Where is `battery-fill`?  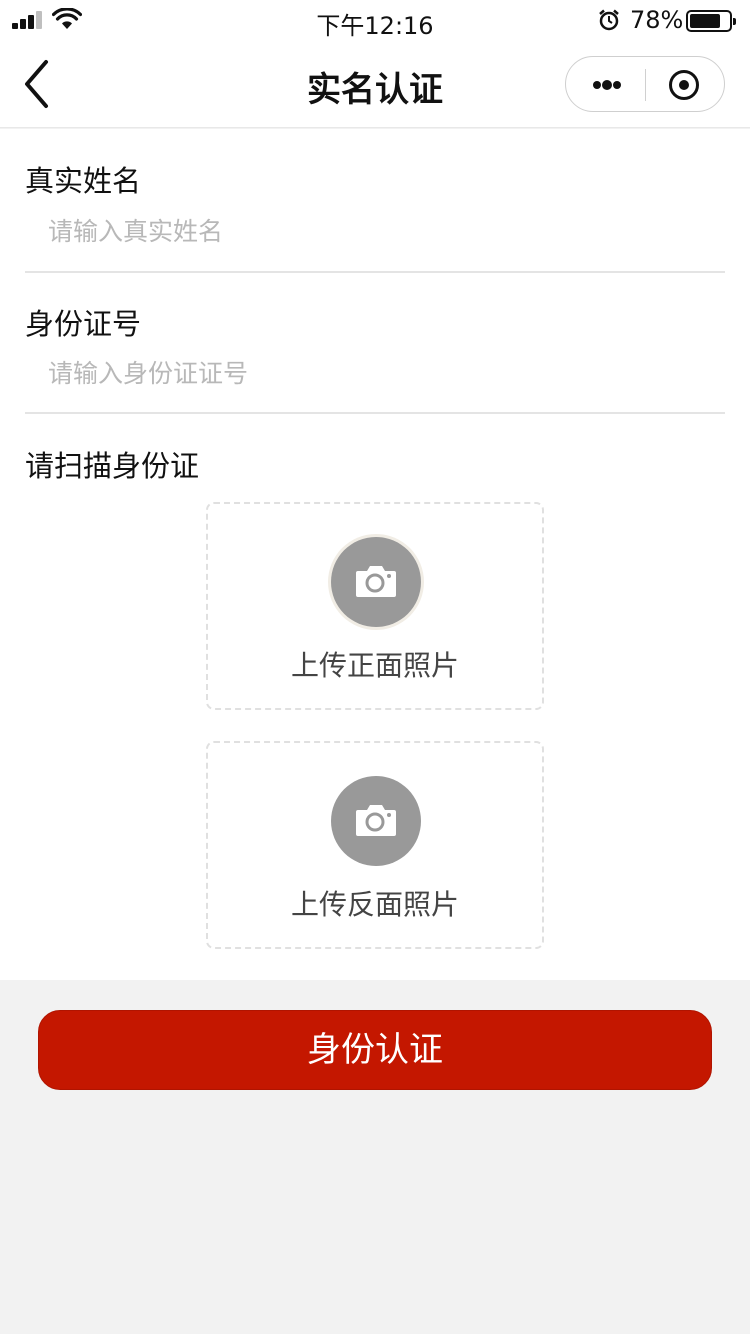 battery-fill is located at coordinates (705, 21).